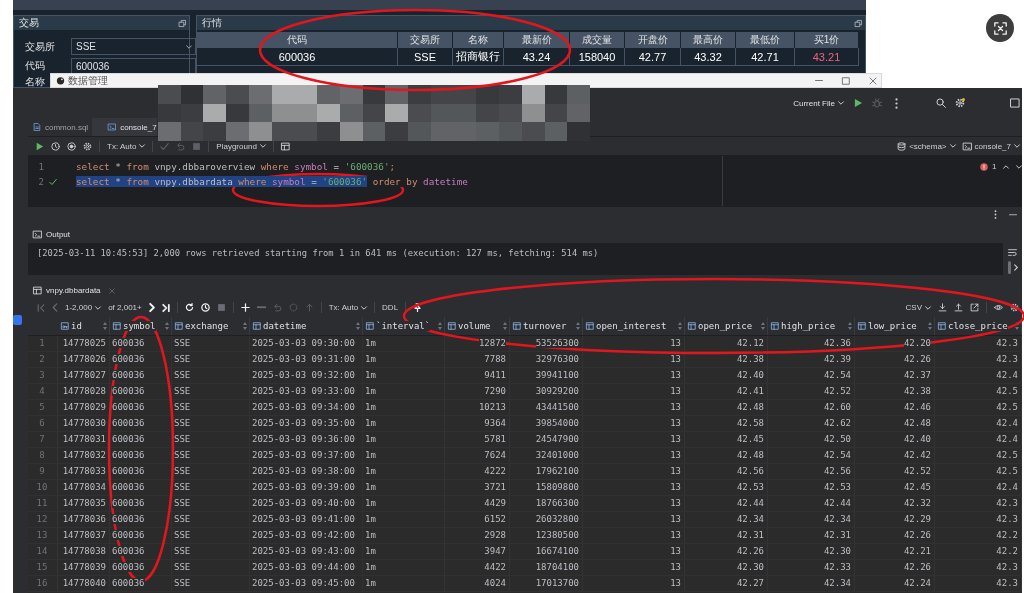 The height and width of the screenshot is (593, 1024). What do you see at coordinates (974, 307) in the screenshot?
I see `share-icon` at bounding box center [974, 307].